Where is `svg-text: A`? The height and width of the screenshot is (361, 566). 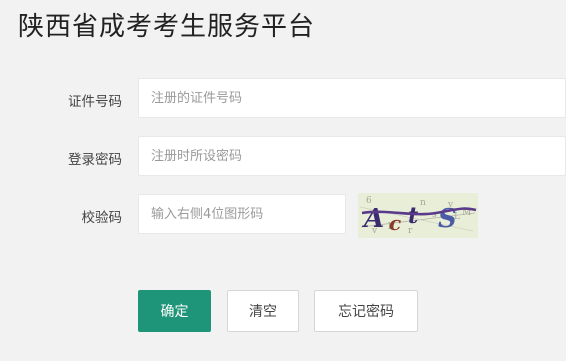 svg-text: A is located at coordinates (372, 219).